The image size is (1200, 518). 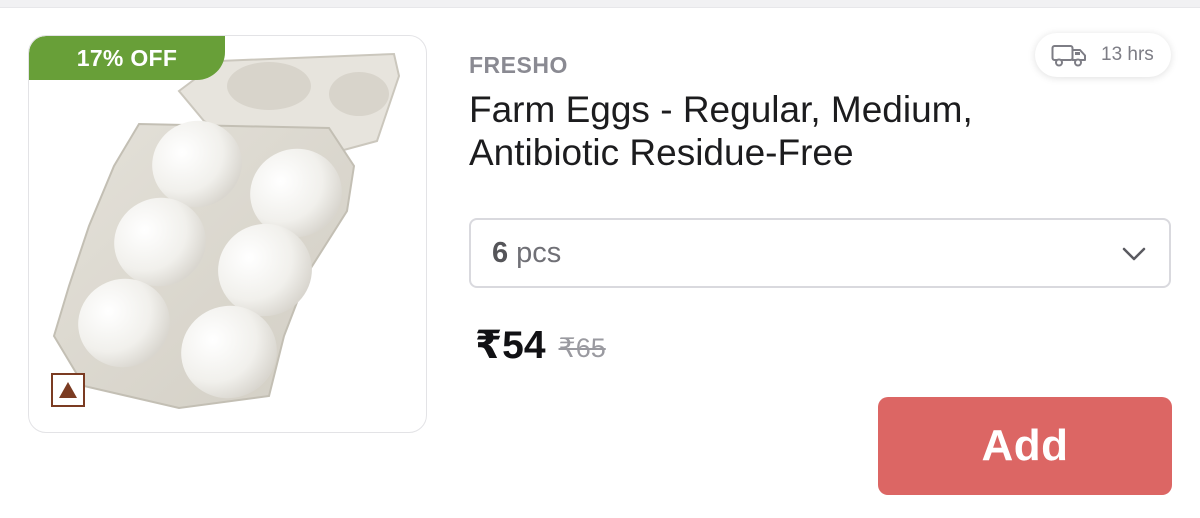 I want to click on delivery-time-chip: 13 hrs, so click(x=1103, y=55).